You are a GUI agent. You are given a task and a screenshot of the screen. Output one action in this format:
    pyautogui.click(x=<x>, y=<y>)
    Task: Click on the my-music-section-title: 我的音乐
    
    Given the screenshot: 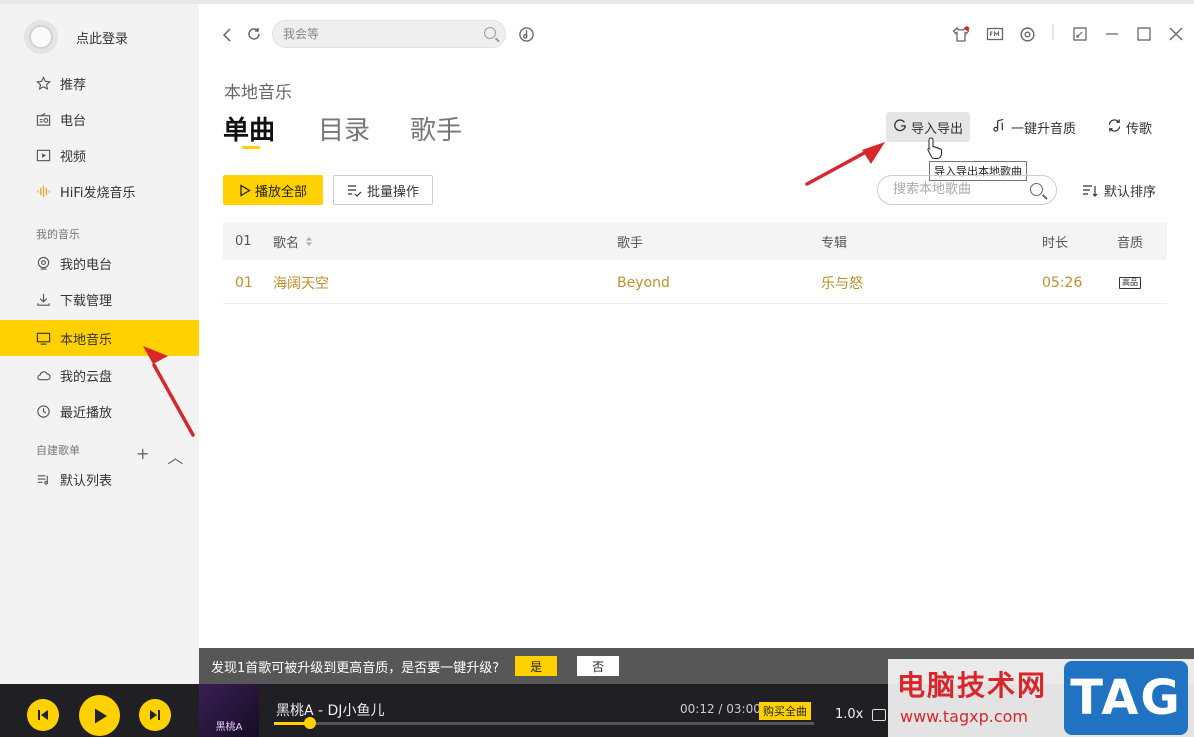 What is the action you would take?
    pyautogui.click(x=58, y=234)
    